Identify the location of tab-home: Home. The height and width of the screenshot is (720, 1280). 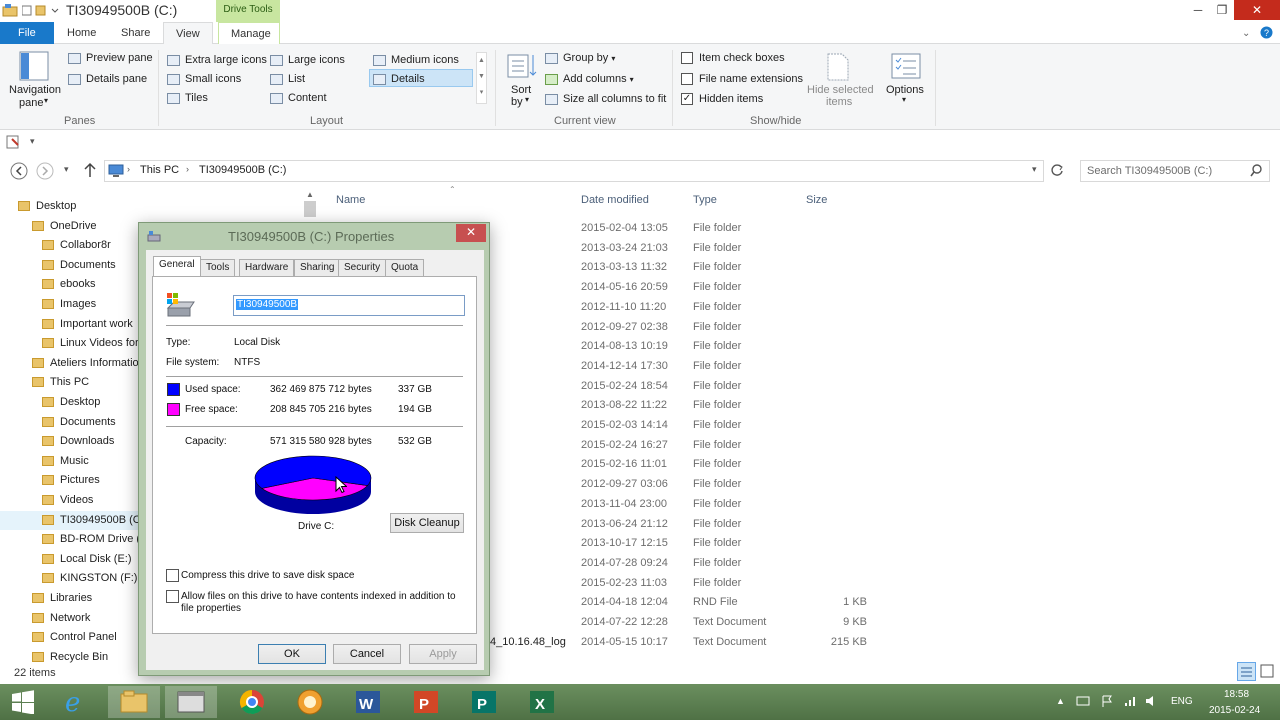
(81, 33).